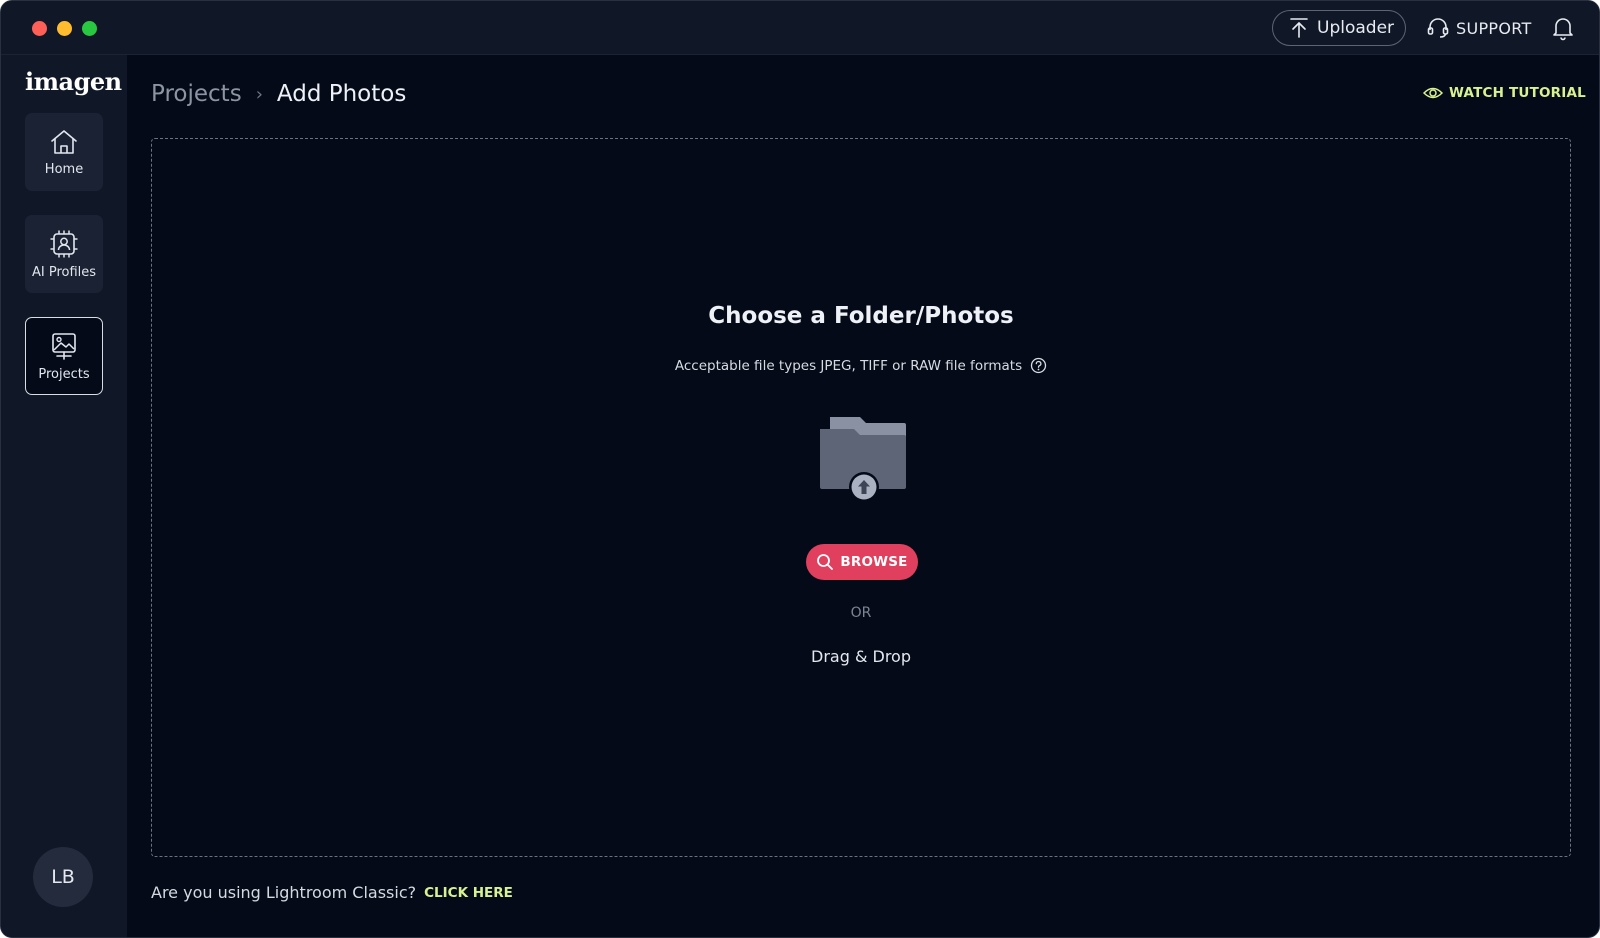 This screenshot has height=938, width=1600. I want to click on dropzone-title: Choose a Folder/Photos, so click(861, 316).